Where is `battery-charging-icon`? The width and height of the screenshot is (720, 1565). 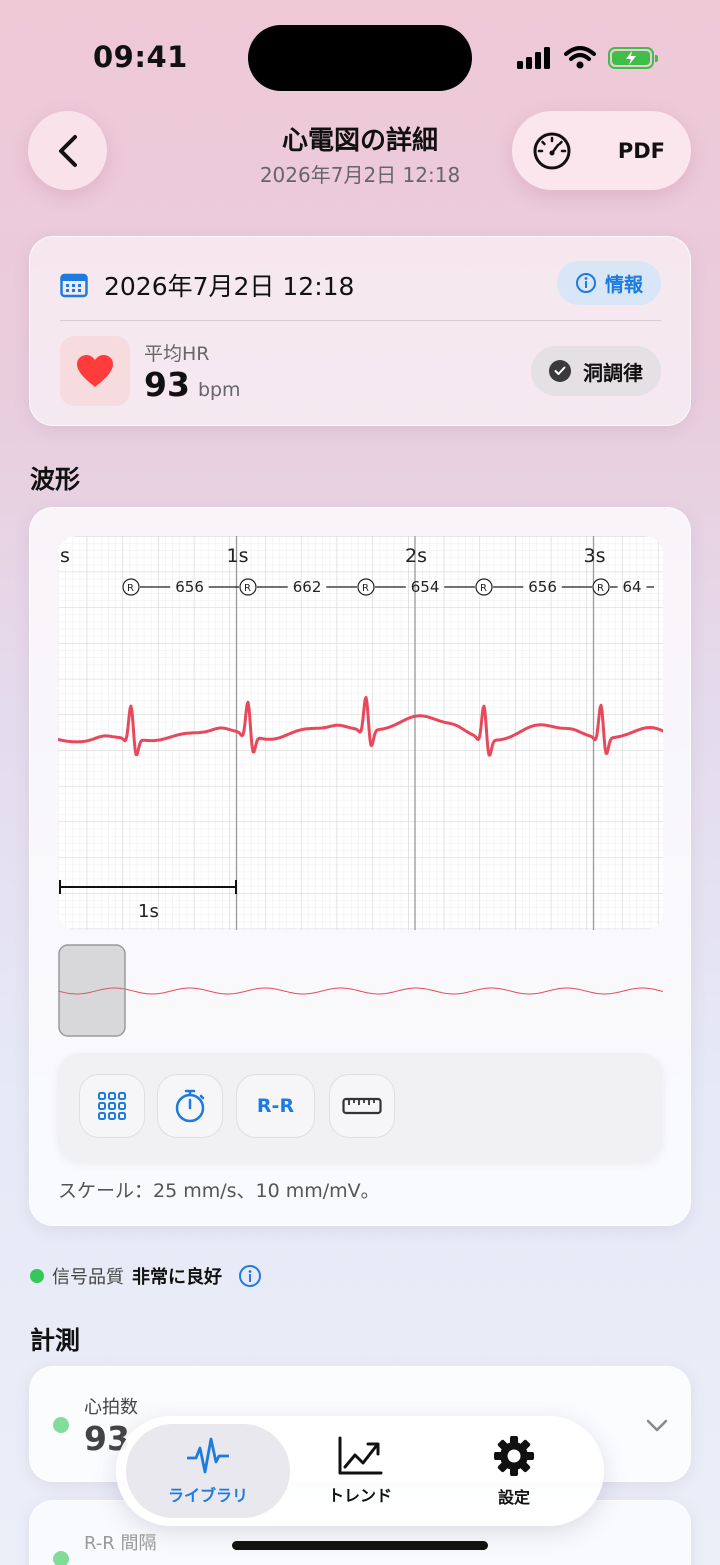 battery-charging-icon is located at coordinates (633, 58).